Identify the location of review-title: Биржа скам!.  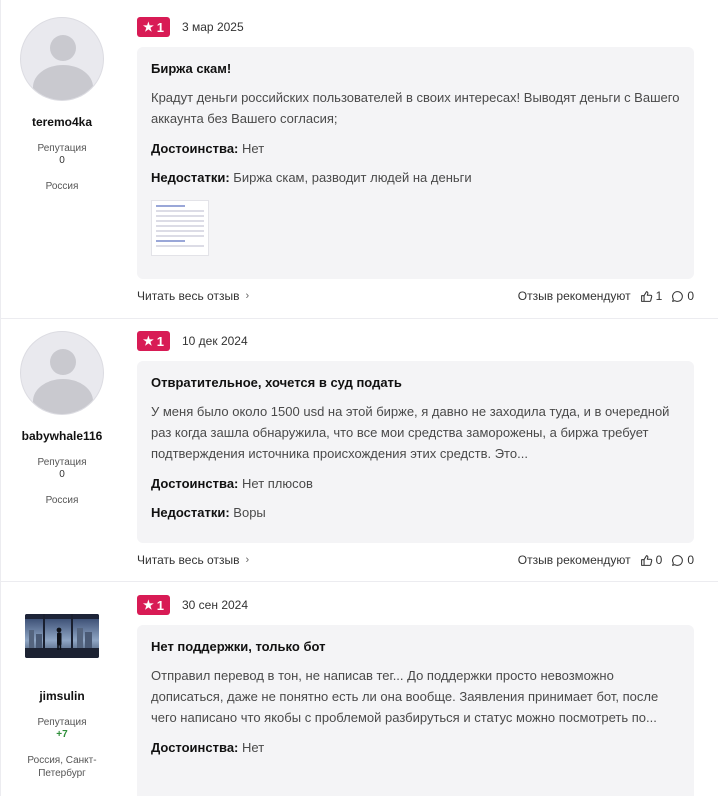
(415, 69).